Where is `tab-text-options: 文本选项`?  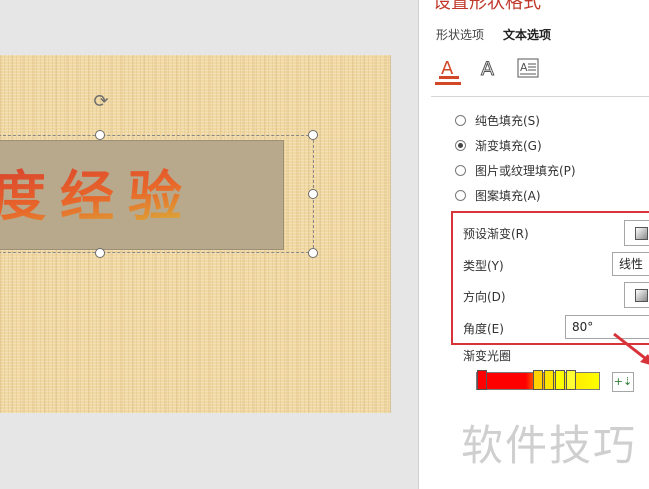 tab-text-options: 文本选项 is located at coordinates (527, 34).